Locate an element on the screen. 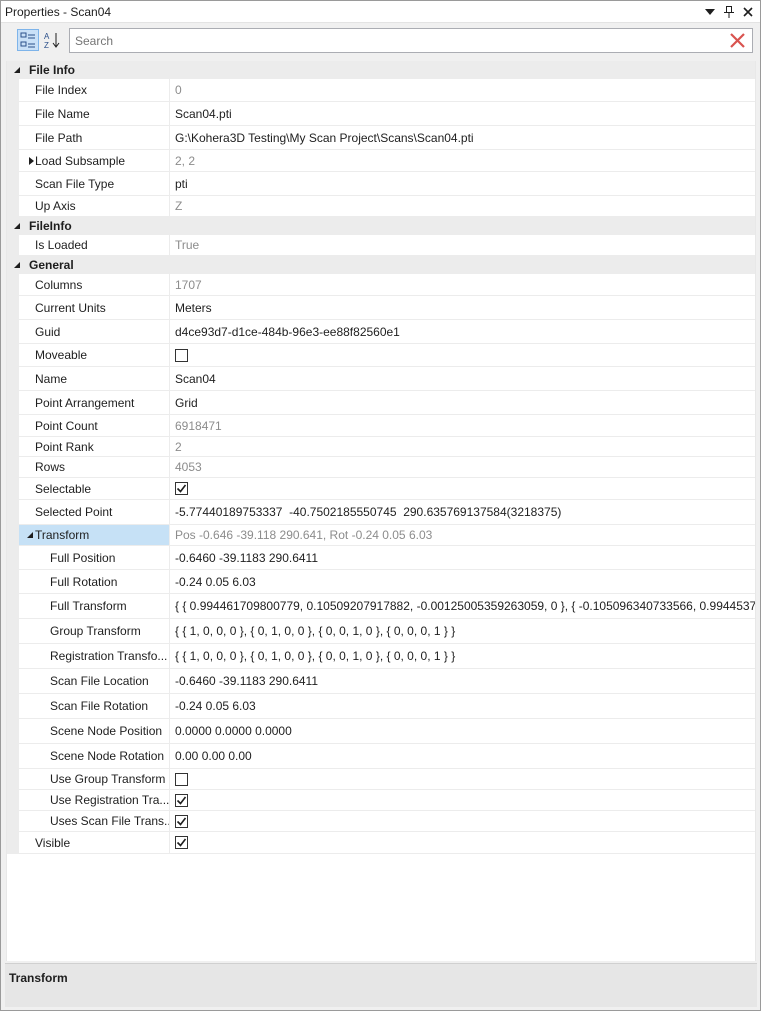 Image resolution: width=761 pixels, height=1011 pixels. dropdown-arrow-icon is located at coordinates (710, 12).